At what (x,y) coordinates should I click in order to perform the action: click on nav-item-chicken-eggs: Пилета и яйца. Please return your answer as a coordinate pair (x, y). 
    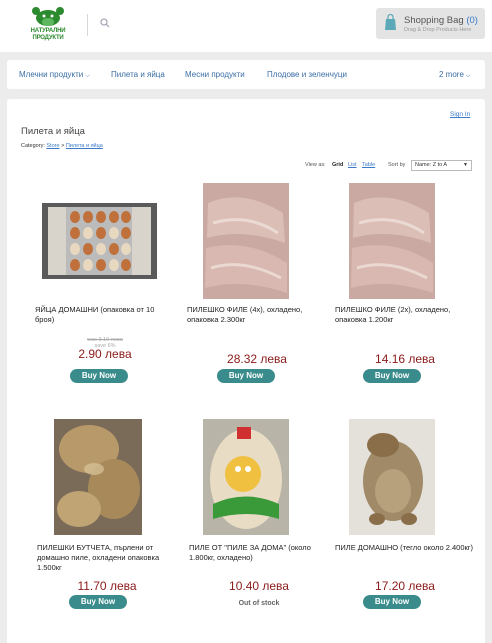
    Looking at the image, I should click on (138, 74).